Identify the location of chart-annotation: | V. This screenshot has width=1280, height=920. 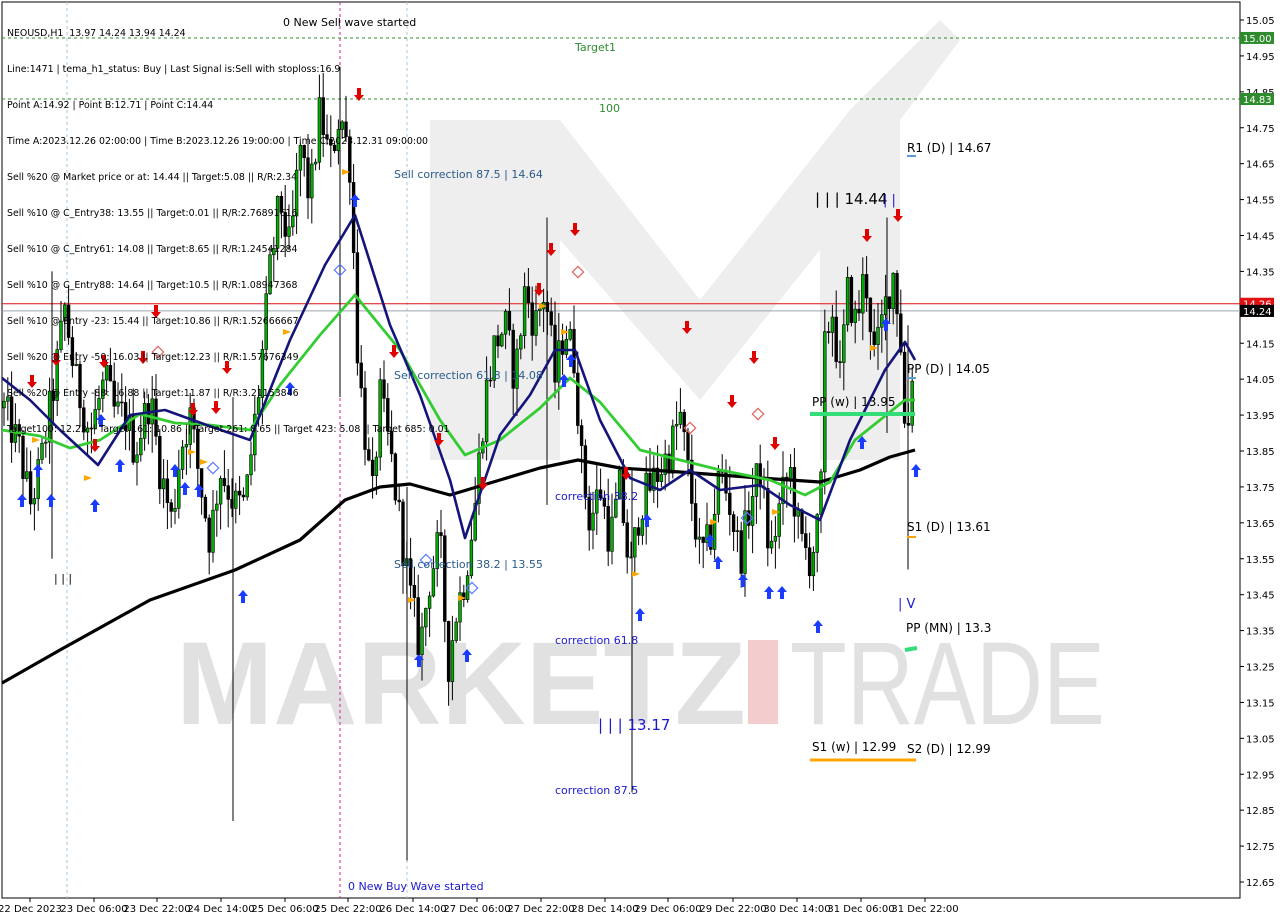
(907, 604).